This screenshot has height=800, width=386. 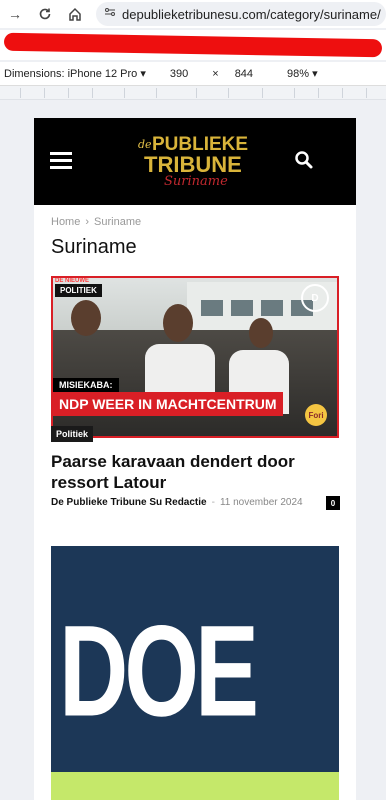 I want to click on logo-suriname: Suriname, so click(x=196, y=181).